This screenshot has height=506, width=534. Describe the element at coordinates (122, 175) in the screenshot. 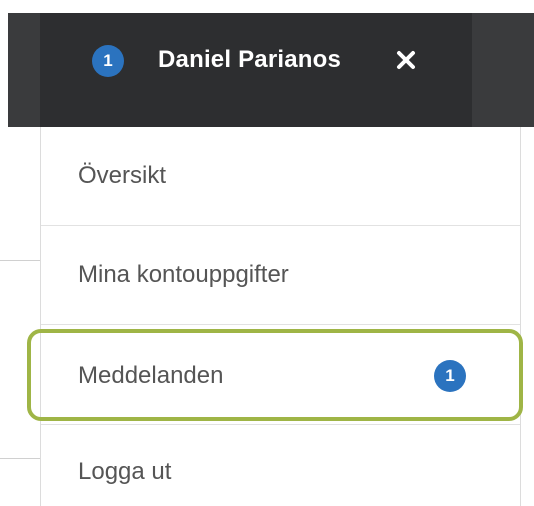

I see `menu-item-label: Översikt` at that location.